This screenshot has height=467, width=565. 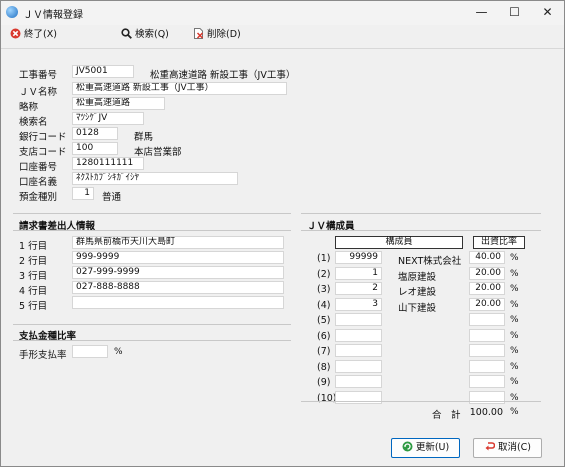 What do you see at coordinates (43, 137) in the screenshot?
I see `ginko-label: 銀行コード` at bounding box center [43, 137].